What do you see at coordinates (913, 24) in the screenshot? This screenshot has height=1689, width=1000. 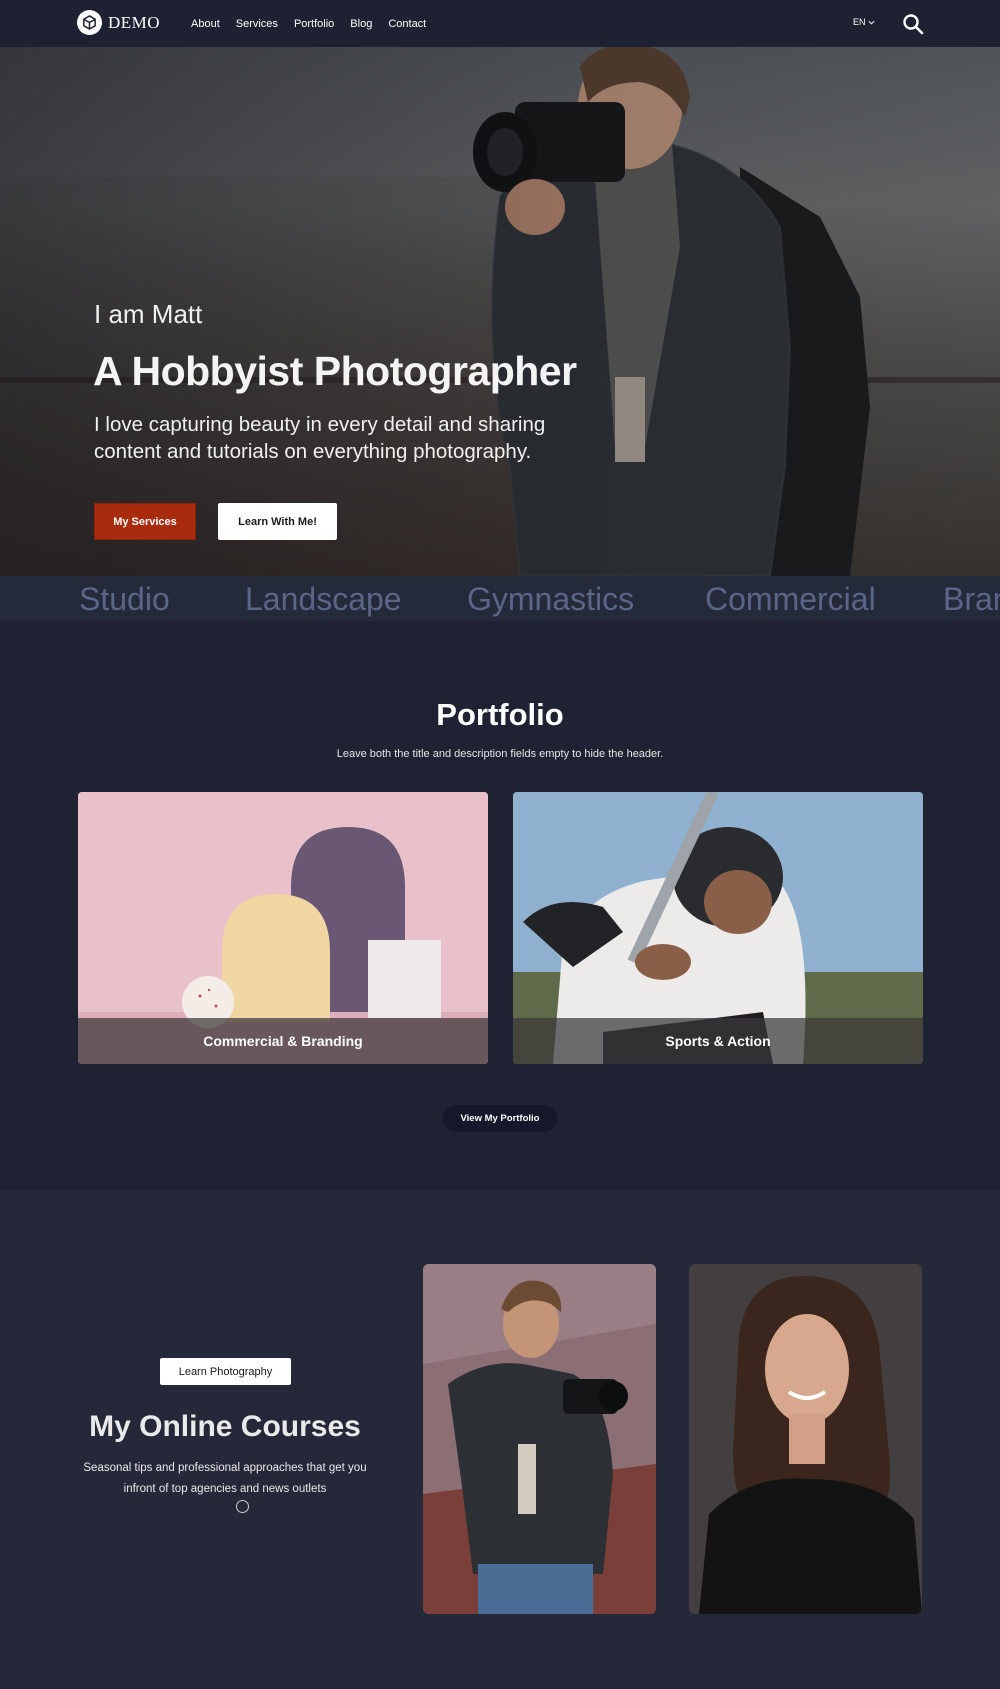 I see `search-icon` at bounding box center [913, 24].